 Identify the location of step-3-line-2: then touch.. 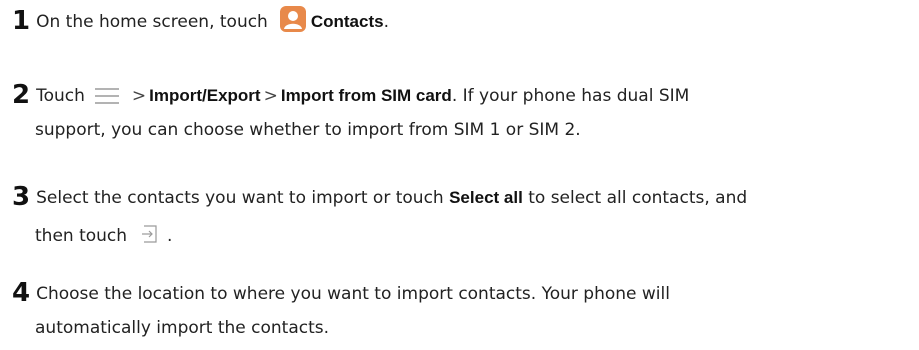
(460, 236).